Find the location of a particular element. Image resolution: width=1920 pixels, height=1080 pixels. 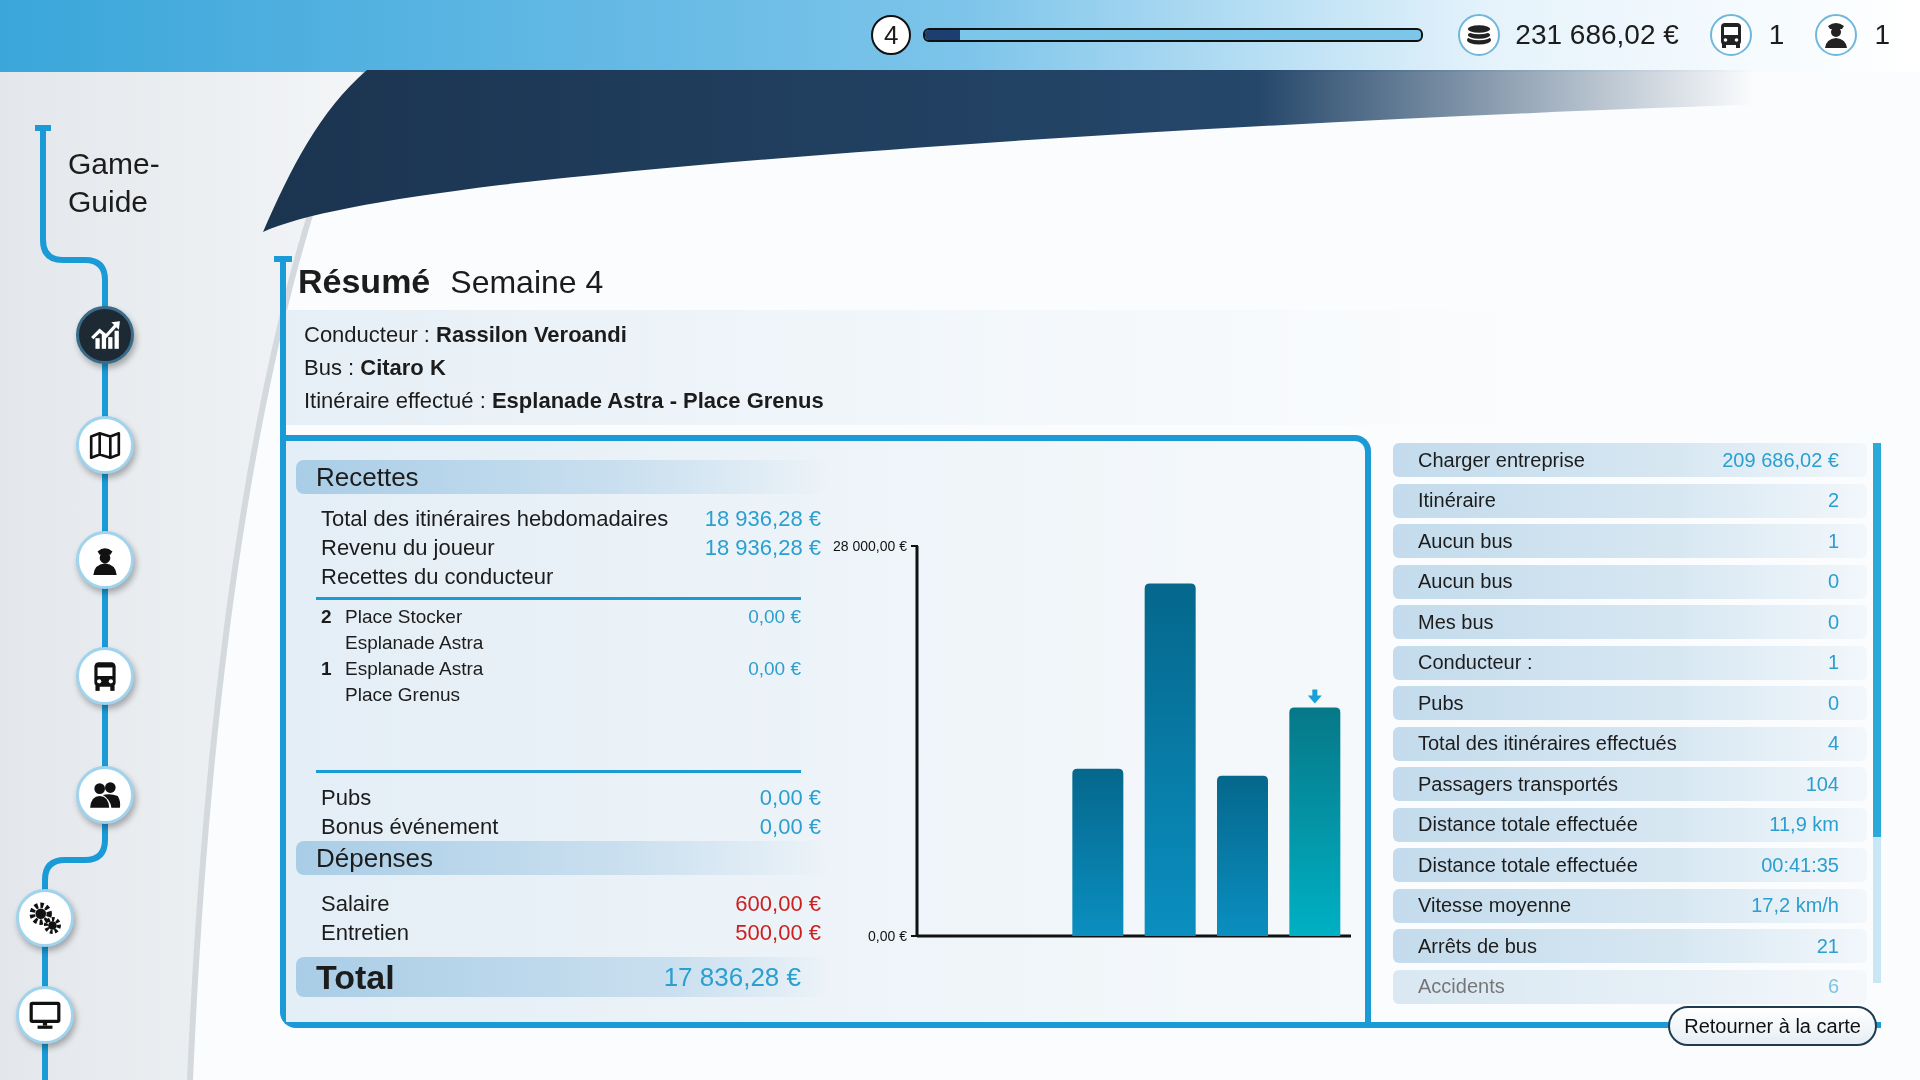

row-label: Salaire is located at coordinates (355, 903).